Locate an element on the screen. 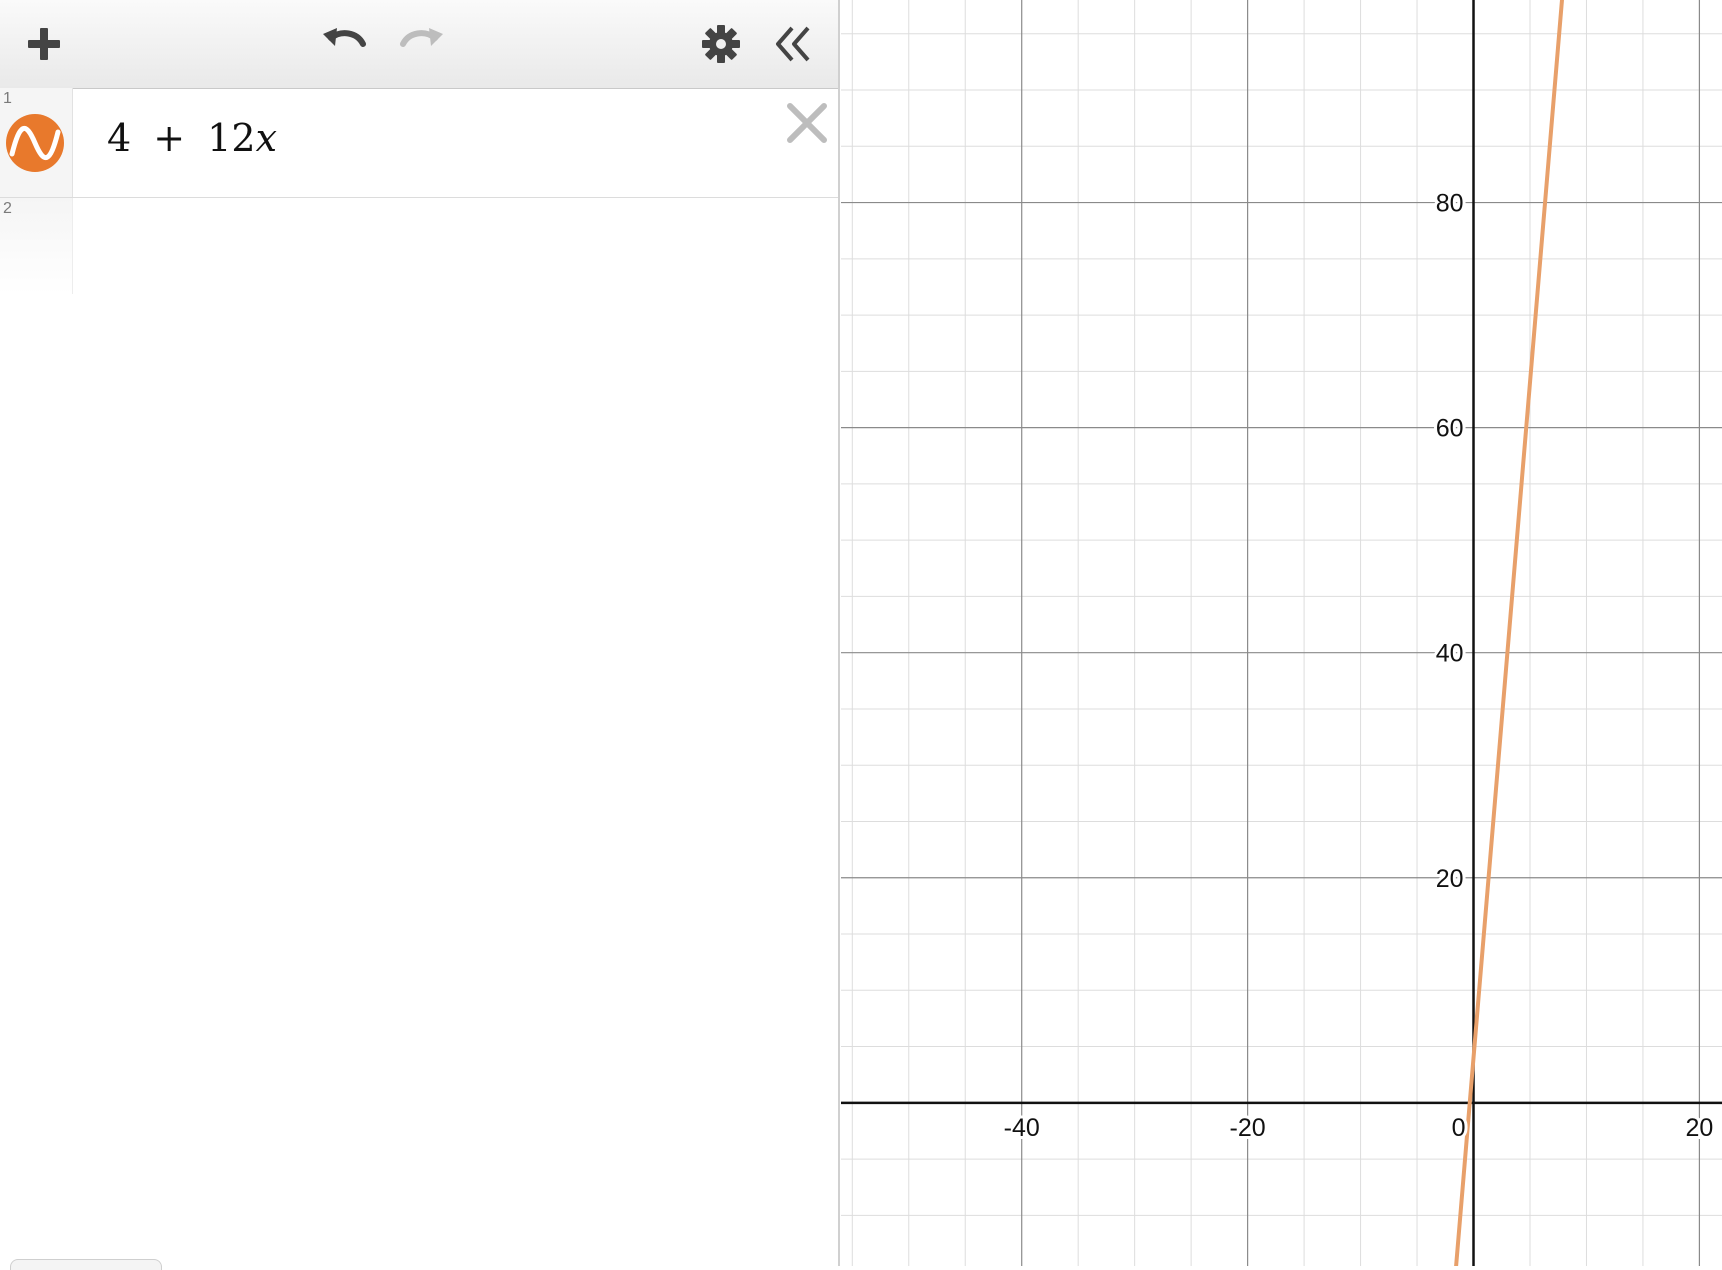 The image size is (1722, 1270). expression-constant: 4 is located at coordinates (119, 138).